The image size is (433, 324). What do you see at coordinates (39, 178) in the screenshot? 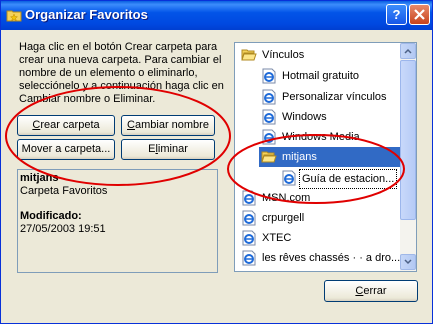
I see `item-name: mitjans` at bounding box center [39, 178].